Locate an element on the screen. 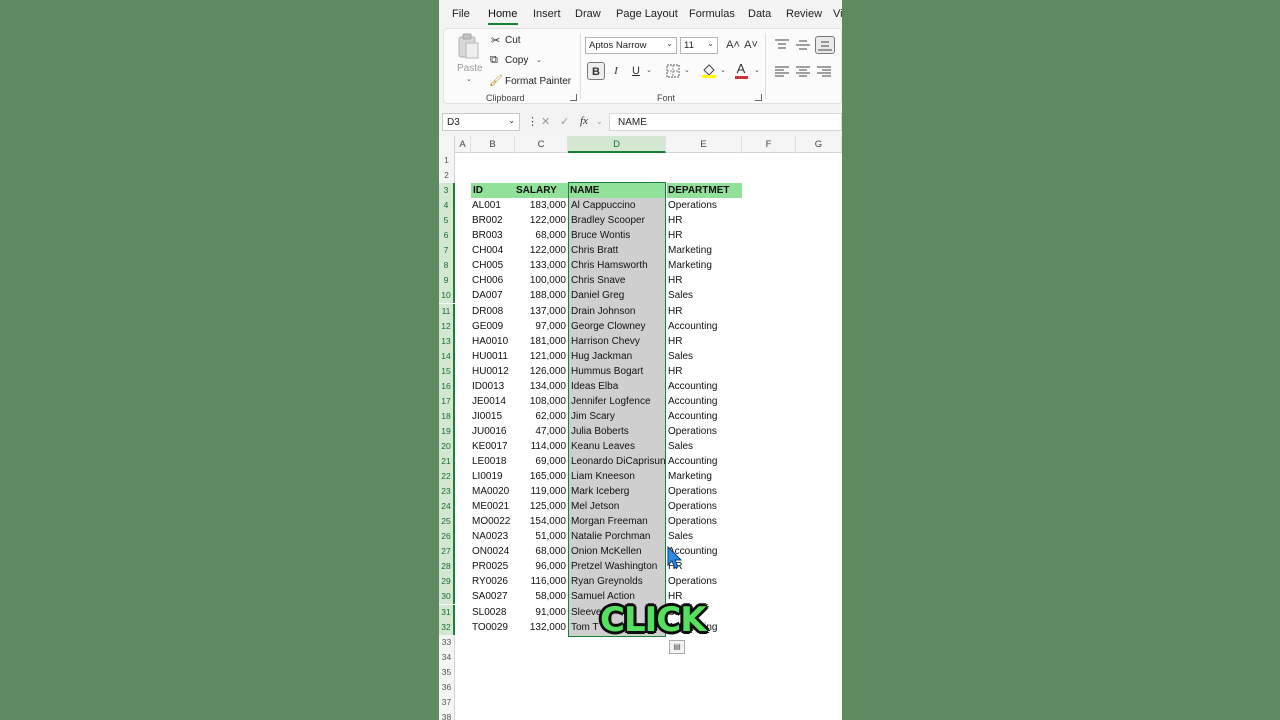 The image size is (1280, 720). row-header-11: 11 is located at coordinates (447, 311).